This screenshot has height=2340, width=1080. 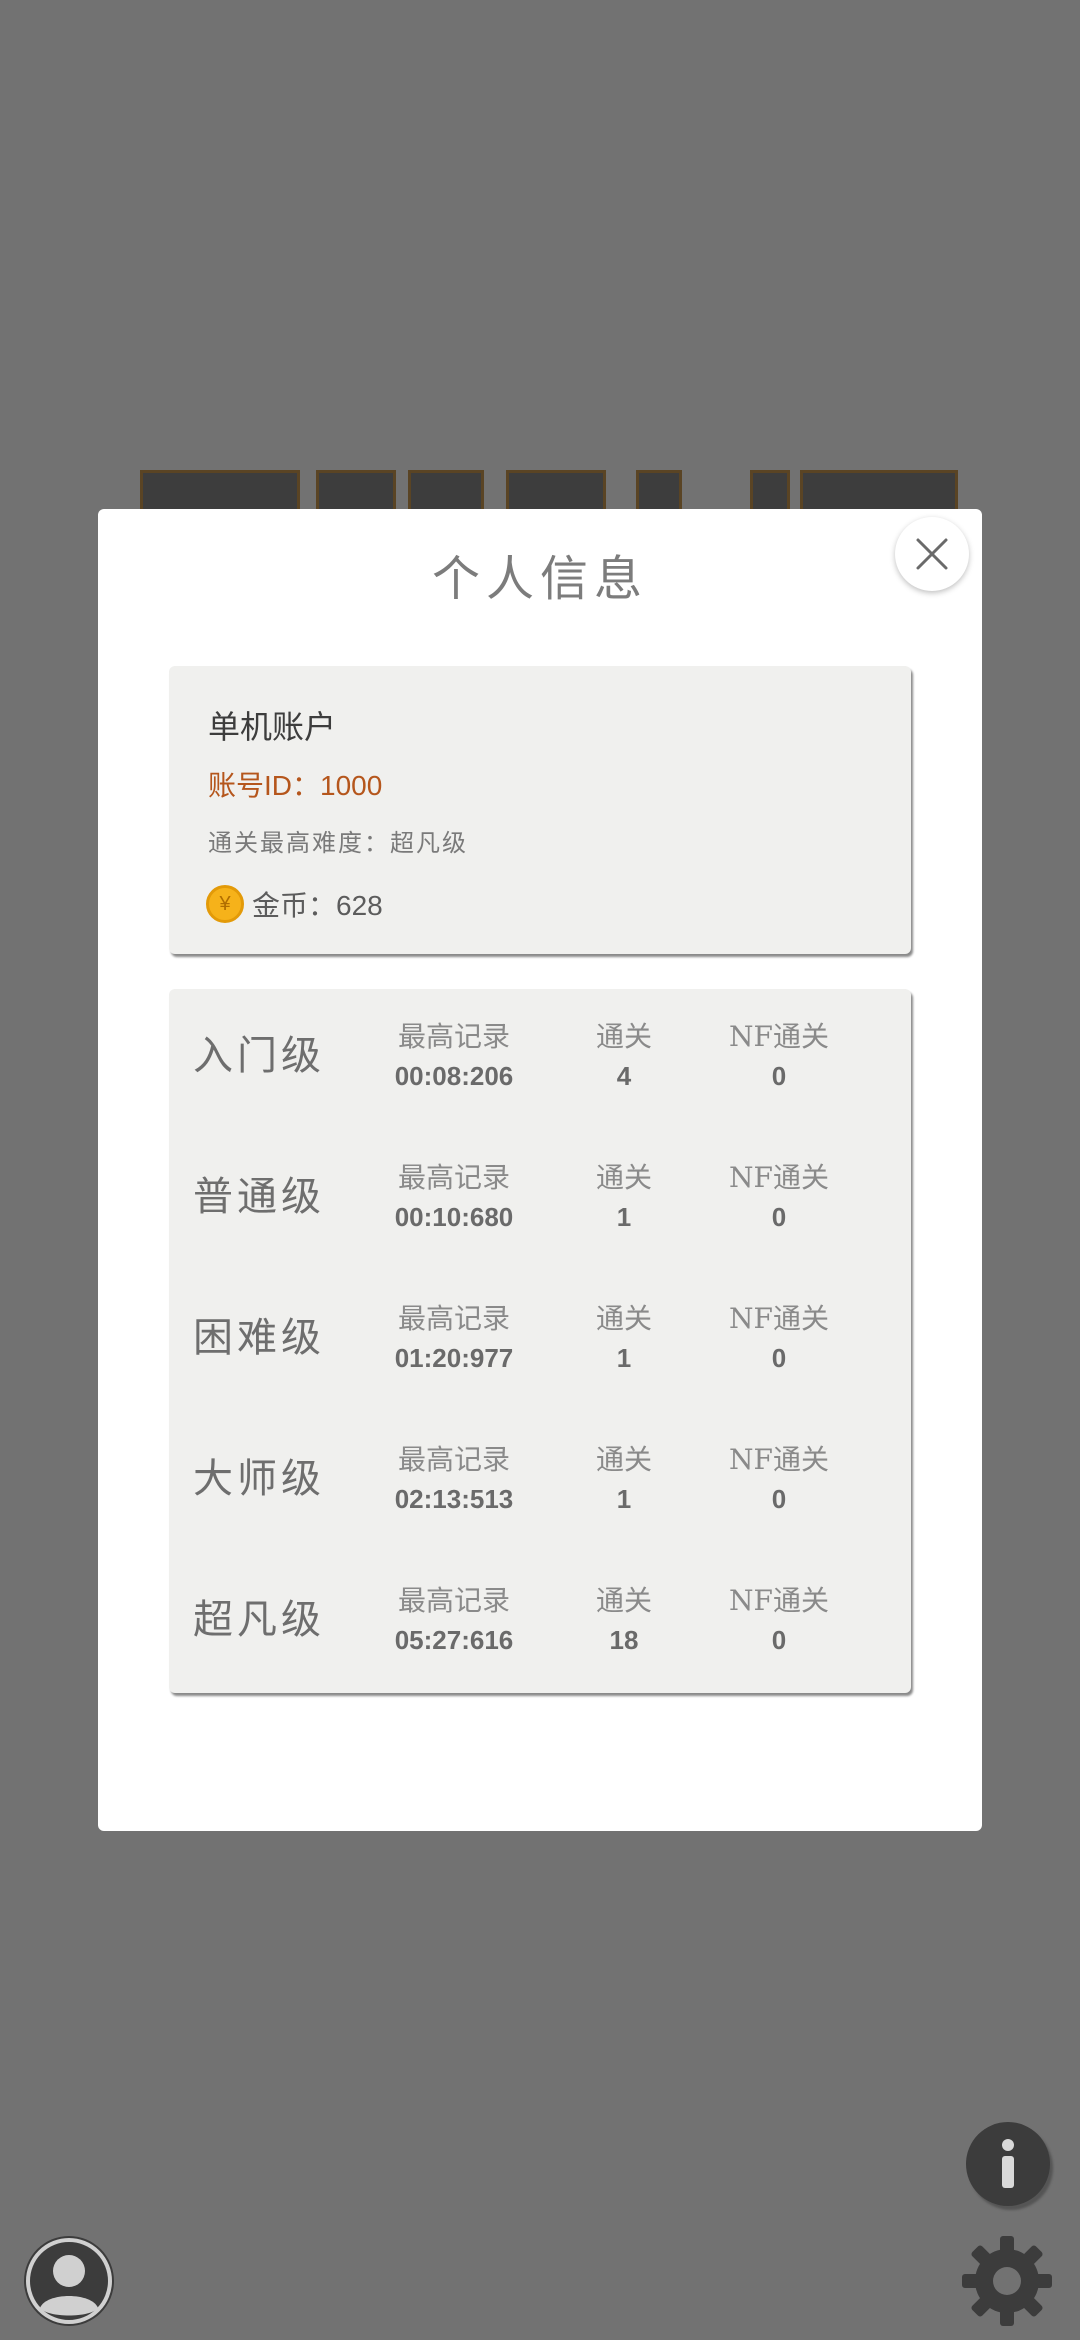 What do you see at coordinates (259, 1197) in the screenshot?
I see `level-name: 普通级` at bounding box center [259, 1197].